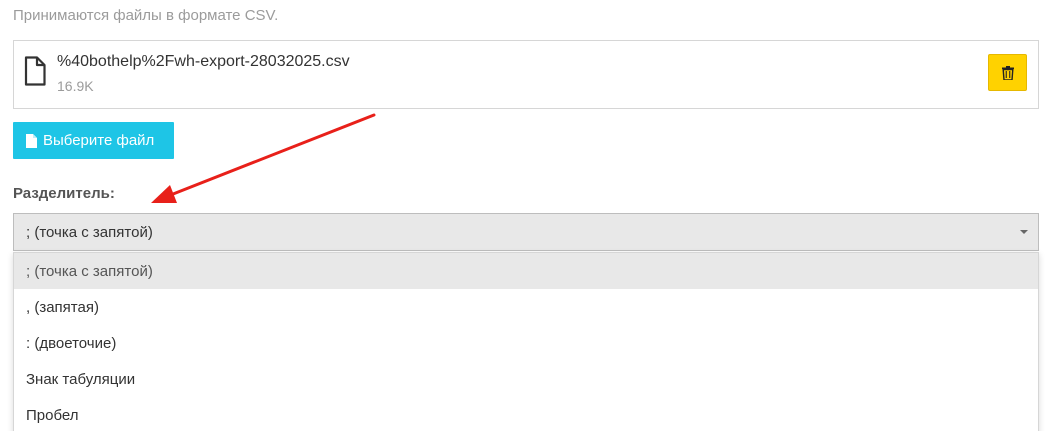 The height and width of the screenshot is (431, 1055). What do you see at coordinates (89, 232) in the screenshot?
I see `separator-selected-value: ; (точка с запятой)` at bounding box center [89, 232].